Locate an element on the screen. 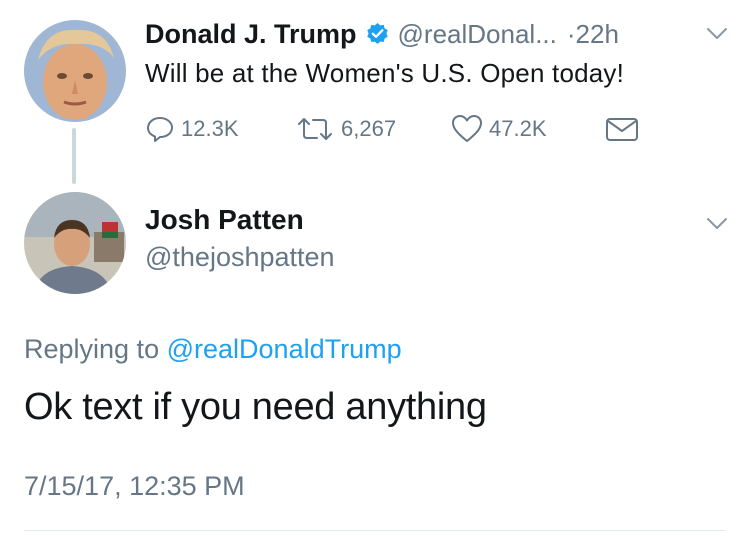 This screenshot has height=539, width=749. reply-tweet-text: Ok text if you need anything is located at coordinates (255, 407).